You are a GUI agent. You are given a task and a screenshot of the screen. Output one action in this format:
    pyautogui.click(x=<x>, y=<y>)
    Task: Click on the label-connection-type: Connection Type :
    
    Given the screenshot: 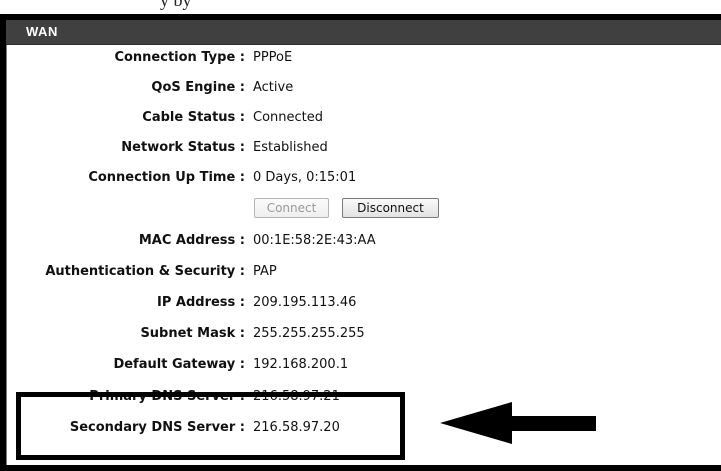 What is the action you would take?
    pyautogui.click(x=179, y=57)
    